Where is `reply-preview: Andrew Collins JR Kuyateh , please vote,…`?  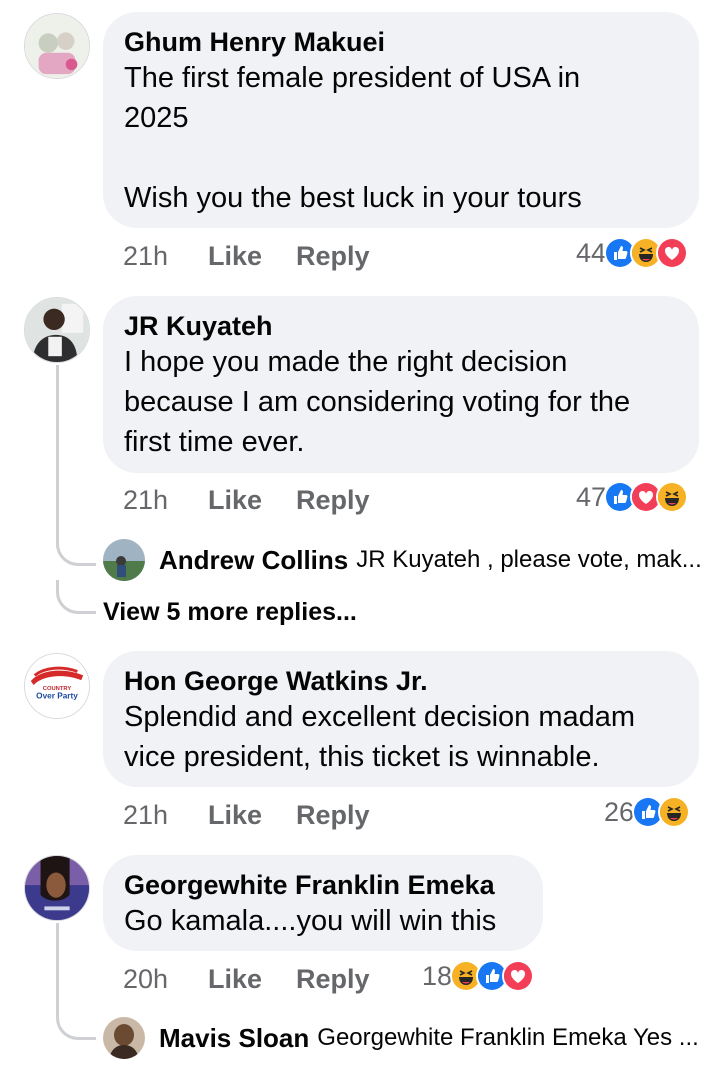
reply-preview: Andrew Collins JR Kuyateh , please vote,… is located at coordinates (402, 560).